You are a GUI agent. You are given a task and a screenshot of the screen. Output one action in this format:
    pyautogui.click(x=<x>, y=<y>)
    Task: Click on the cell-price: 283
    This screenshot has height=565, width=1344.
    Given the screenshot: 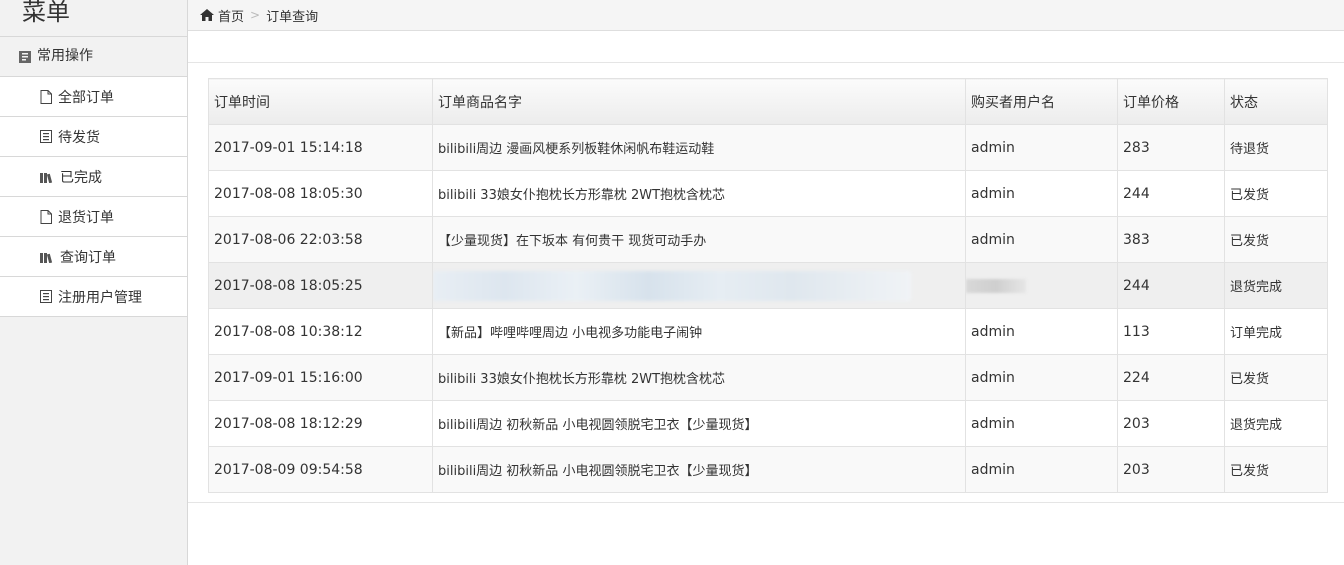 What is the action you would take?
    pyautogui.click(x=1171, y=147)
    